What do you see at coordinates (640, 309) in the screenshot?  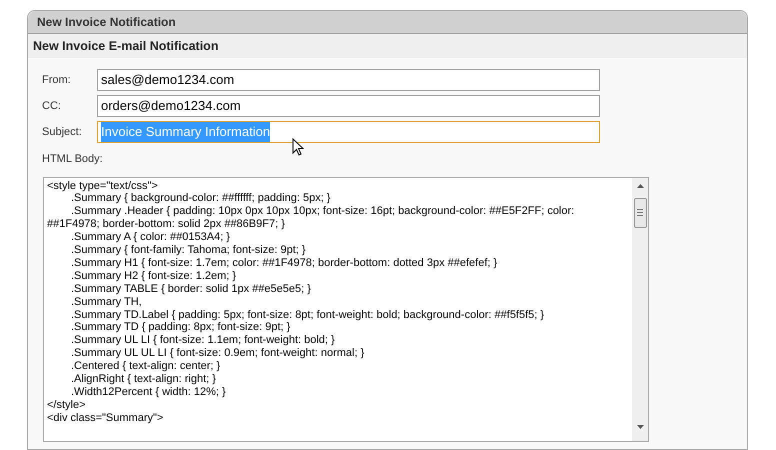 I see `scrollbar` at bounding box center [640, 309].